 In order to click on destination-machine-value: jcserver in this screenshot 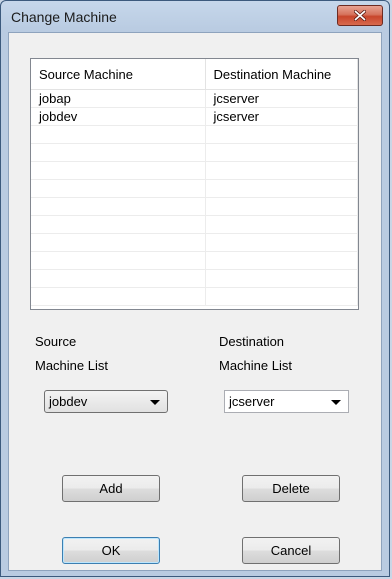, I will do `click(252, 401)`.